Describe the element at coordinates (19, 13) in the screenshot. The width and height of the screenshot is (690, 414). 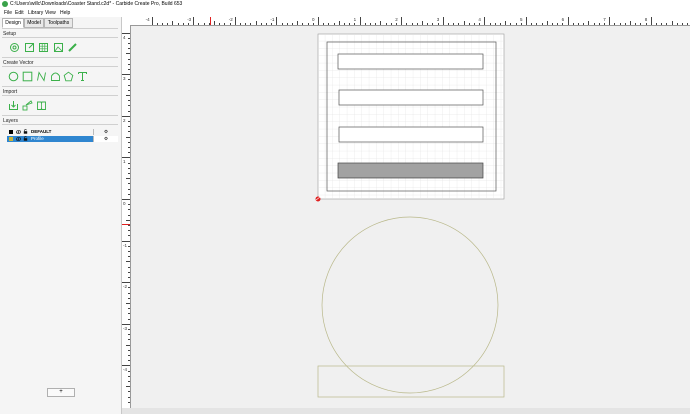
I see `menu-edit: Edit` at that location.